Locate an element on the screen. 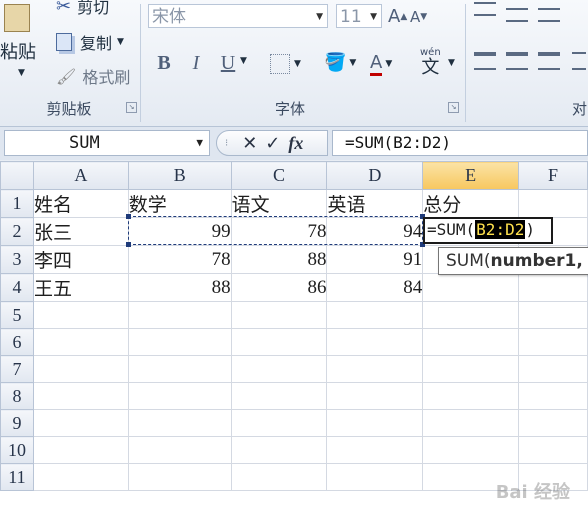  cell-E8 is located at coordinates (471, 396).